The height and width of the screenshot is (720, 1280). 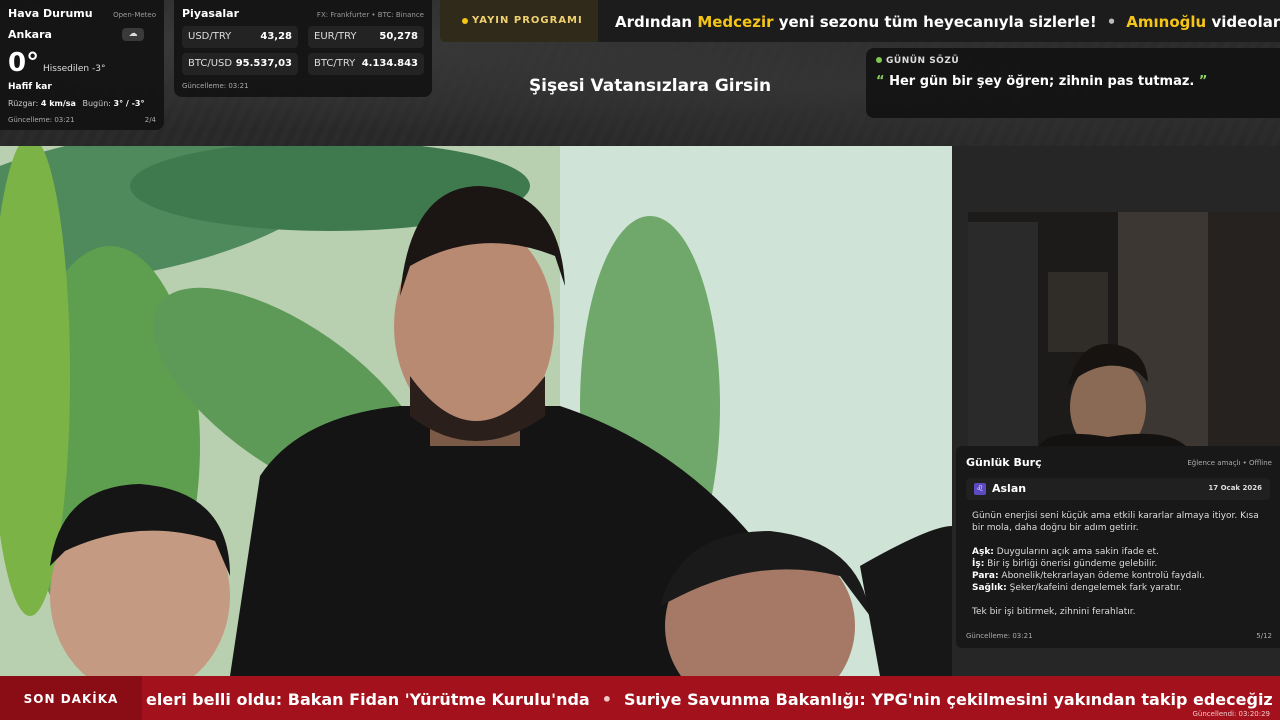 What do you see at coordinates (935, 22) in the screenshot?
I see `ticker-text: yeni sezonu tüm heyecanıyla sizlerle!` at bounding box center [935, 22].